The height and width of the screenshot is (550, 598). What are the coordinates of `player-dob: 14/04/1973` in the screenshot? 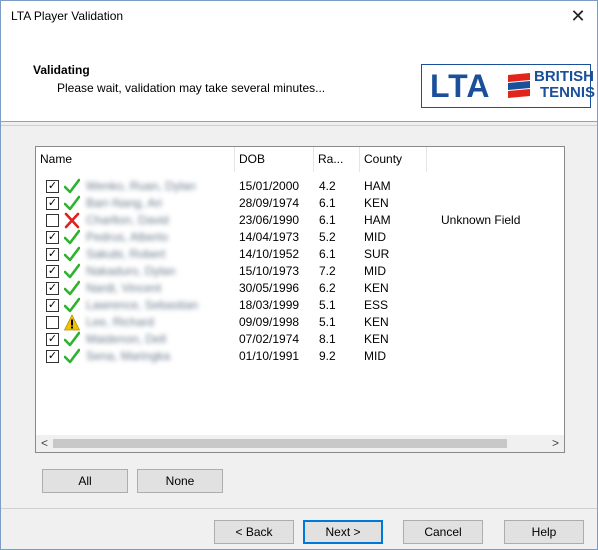 It's located at (269, 237).